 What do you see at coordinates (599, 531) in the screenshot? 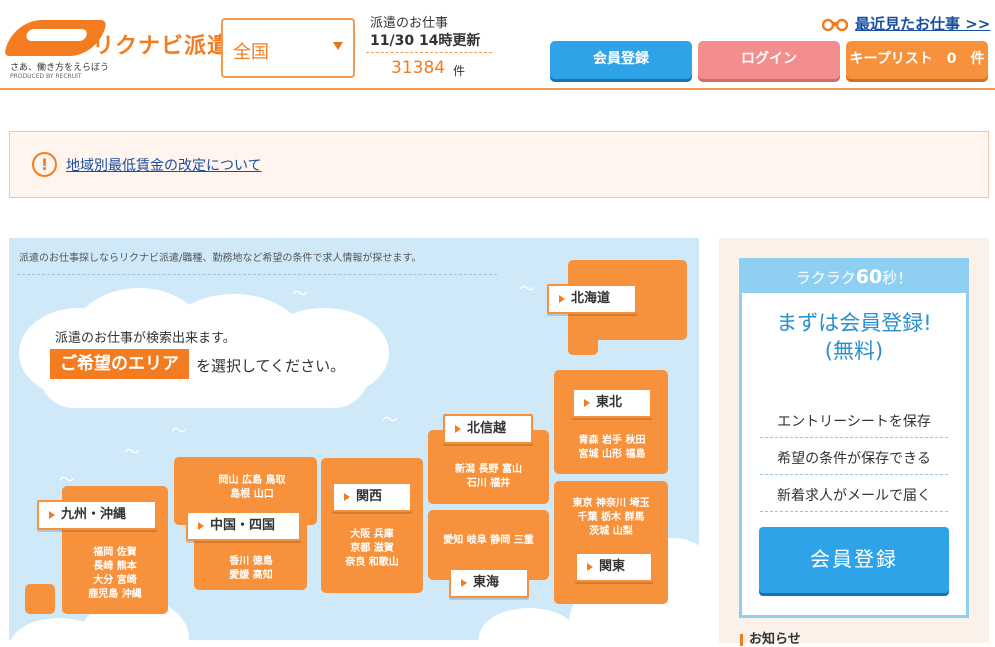
I see `pref-link: 茨城` at bounding box center [599, 531].